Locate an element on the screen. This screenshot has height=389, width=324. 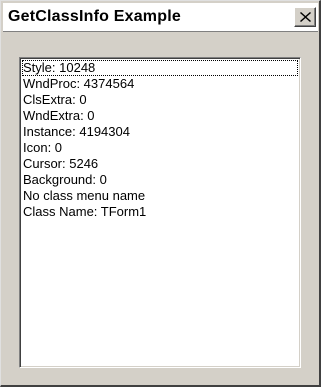
window-title: GetClassInfo Example is located at coordinates (94, 16).